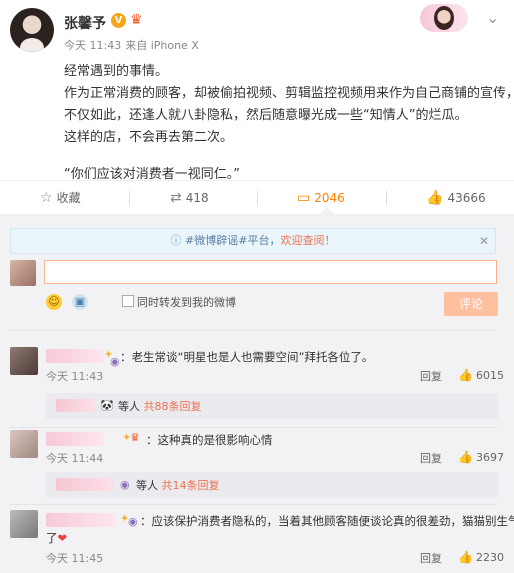  I want to click on panda-icon: 🐼, so click(107, 405).